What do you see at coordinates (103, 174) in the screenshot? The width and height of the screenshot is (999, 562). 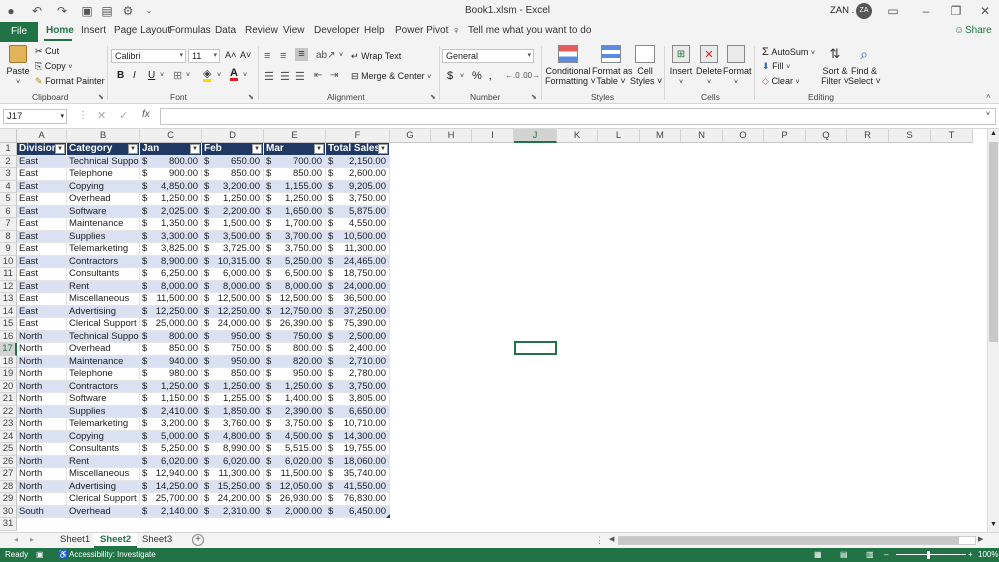 I see `table-cell: Telephone` at bounding box center [103, 174].